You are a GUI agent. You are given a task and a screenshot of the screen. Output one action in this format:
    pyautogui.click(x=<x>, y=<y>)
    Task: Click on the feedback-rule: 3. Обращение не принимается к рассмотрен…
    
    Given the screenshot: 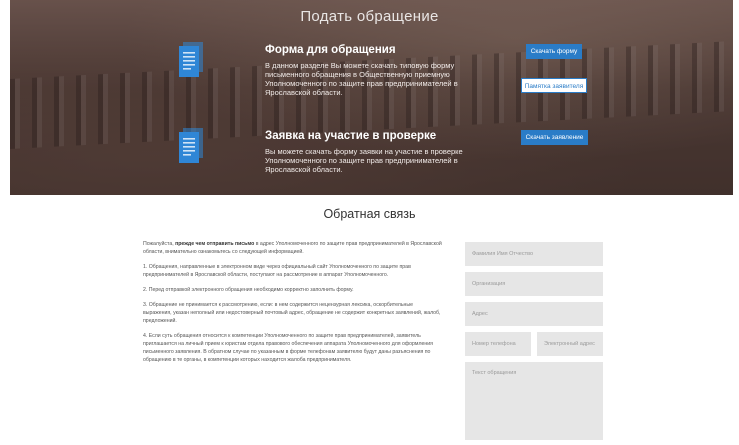 What is the action you would take?
    pyautogui.click(x=292, y=312)
    